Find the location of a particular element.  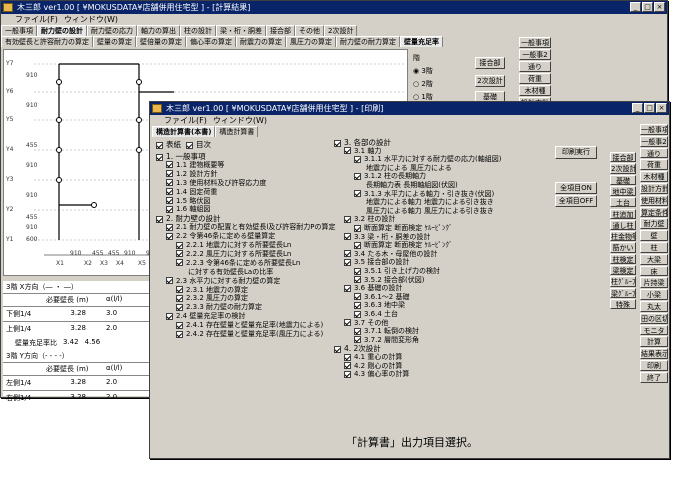

side-button: 荷重 is located at coordinates (654, 165).